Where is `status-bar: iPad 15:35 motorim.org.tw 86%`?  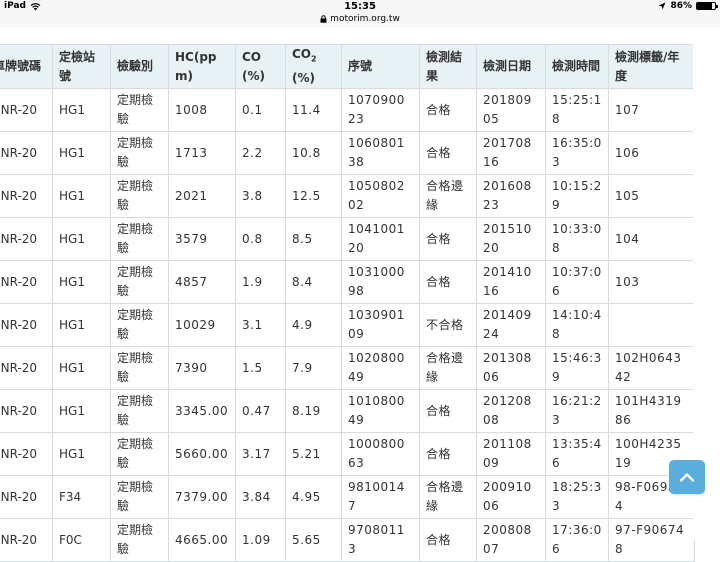
status-bar: iPad 15:35 motorim.org.tw 86% is located at coordinates (360, 14).